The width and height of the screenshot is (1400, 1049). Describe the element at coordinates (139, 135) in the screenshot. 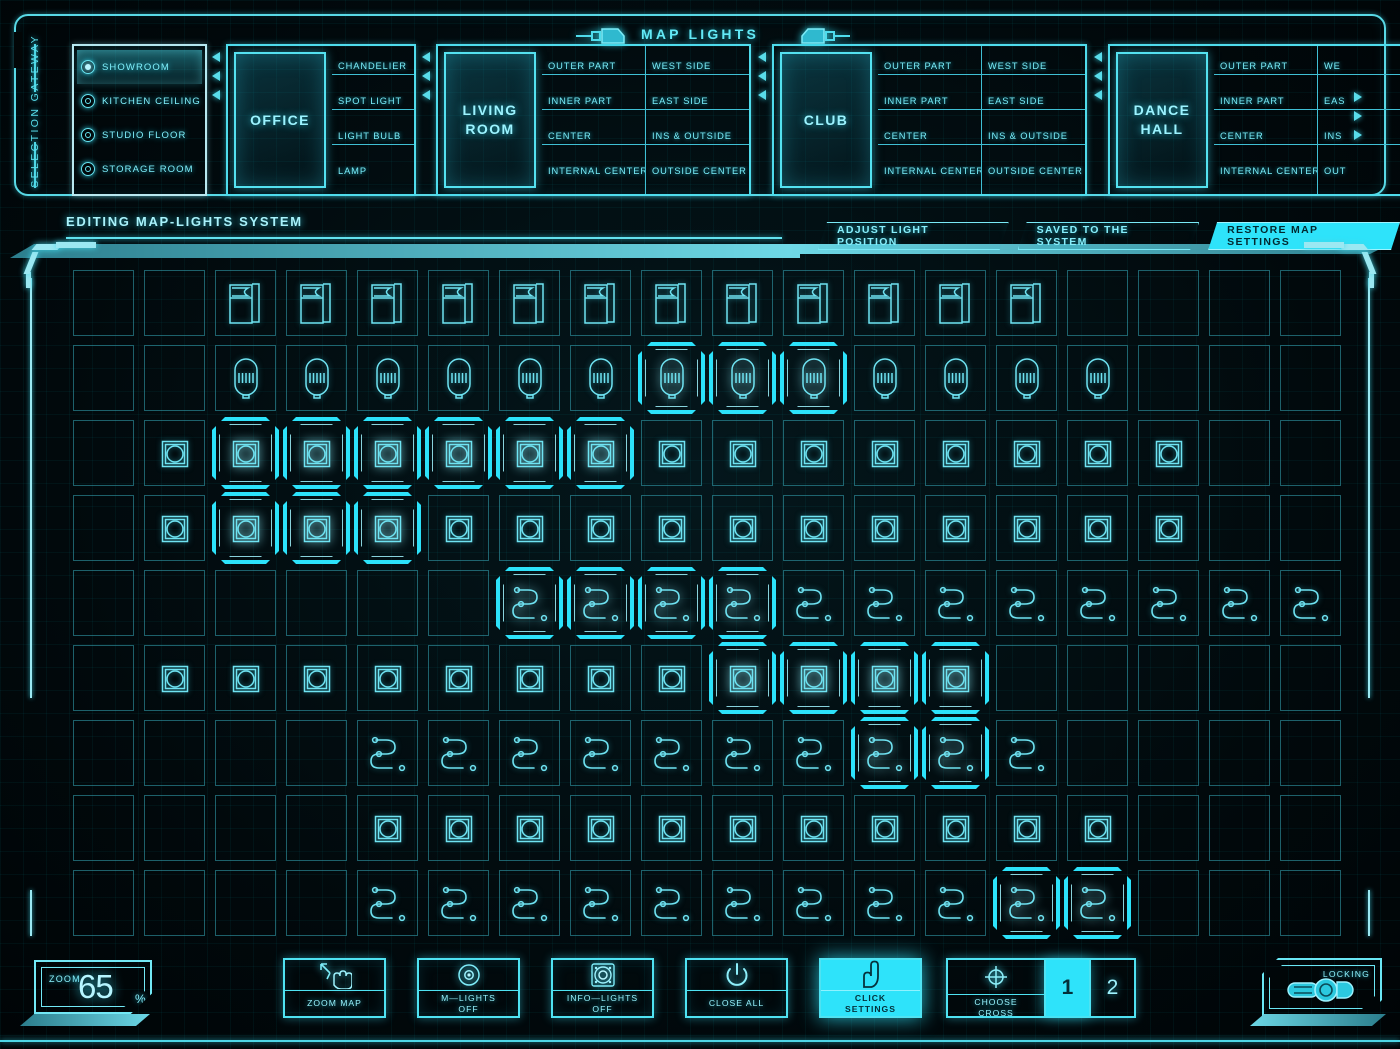

I see `sidebar-item-studio-floor: STUDIO FLOOR` at that location.